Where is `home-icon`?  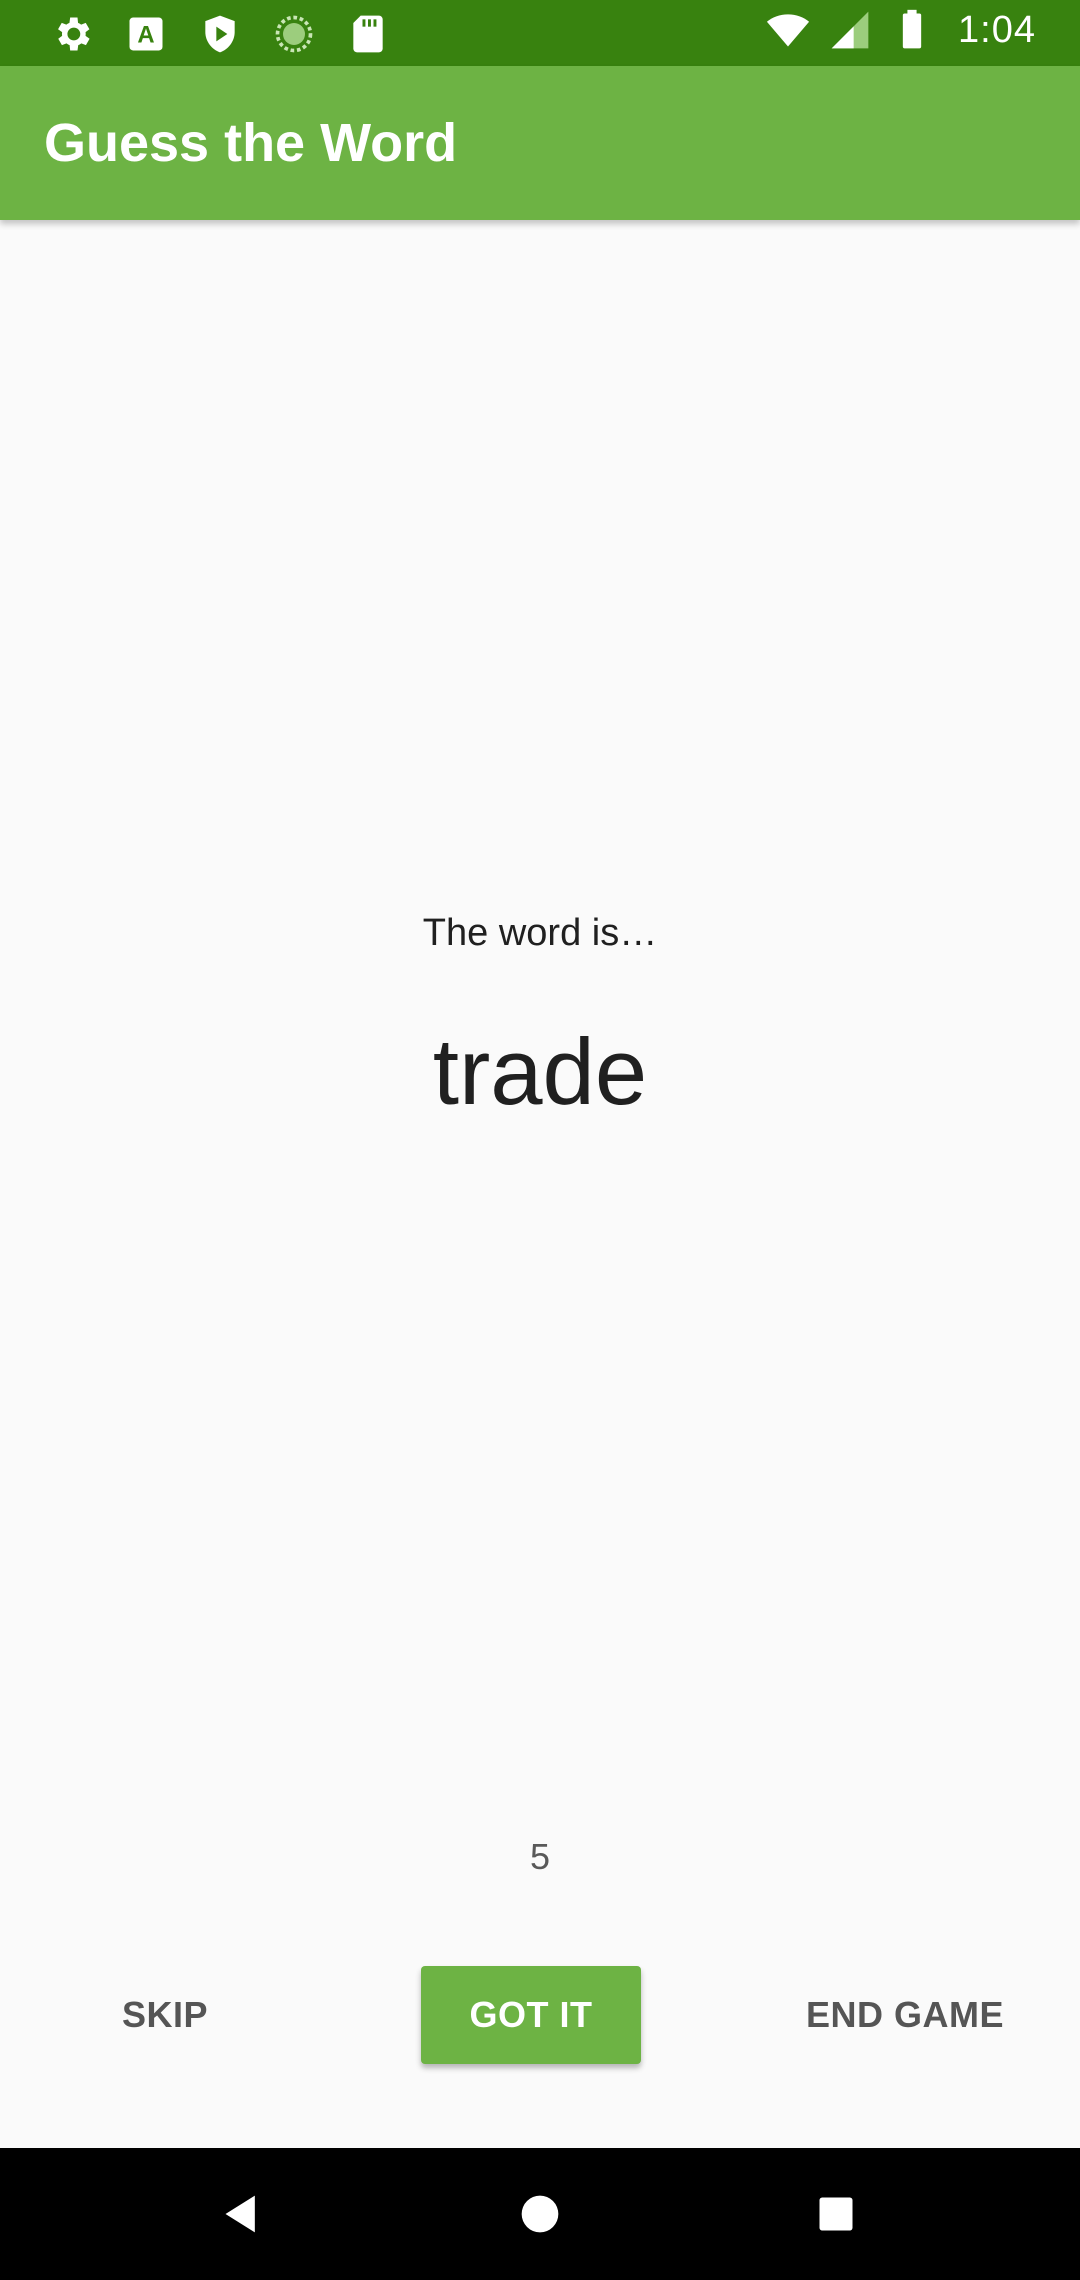
home-icon is located at coordinates (540, 2214).